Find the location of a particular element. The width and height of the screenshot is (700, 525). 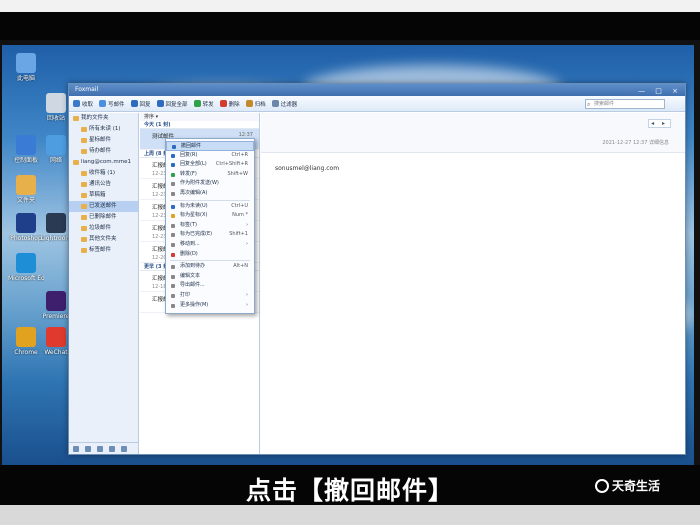

menu-item-label: 删除(D) is located at coordinates (189, 253).